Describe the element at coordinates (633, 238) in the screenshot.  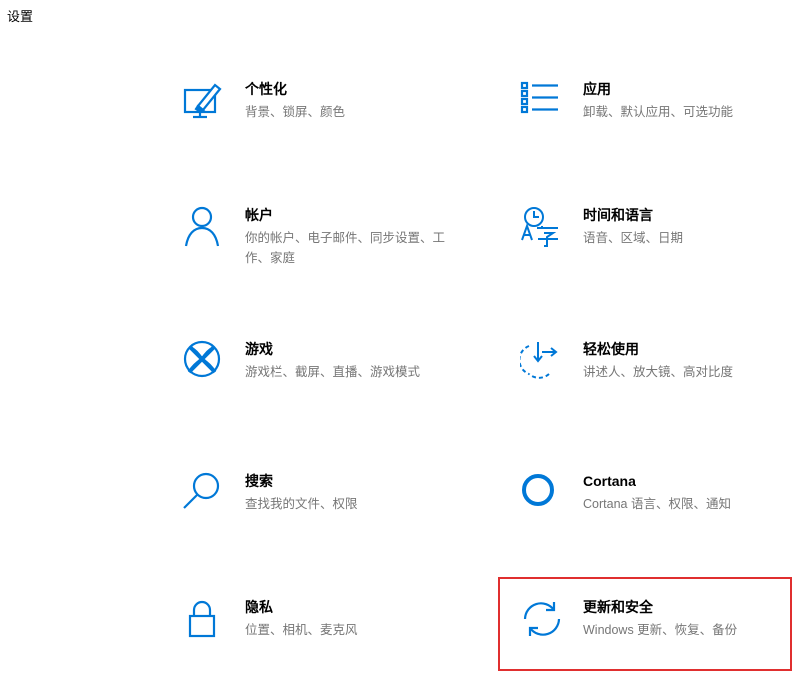
I see `tile-description: 语音、区域、日期` at that location.